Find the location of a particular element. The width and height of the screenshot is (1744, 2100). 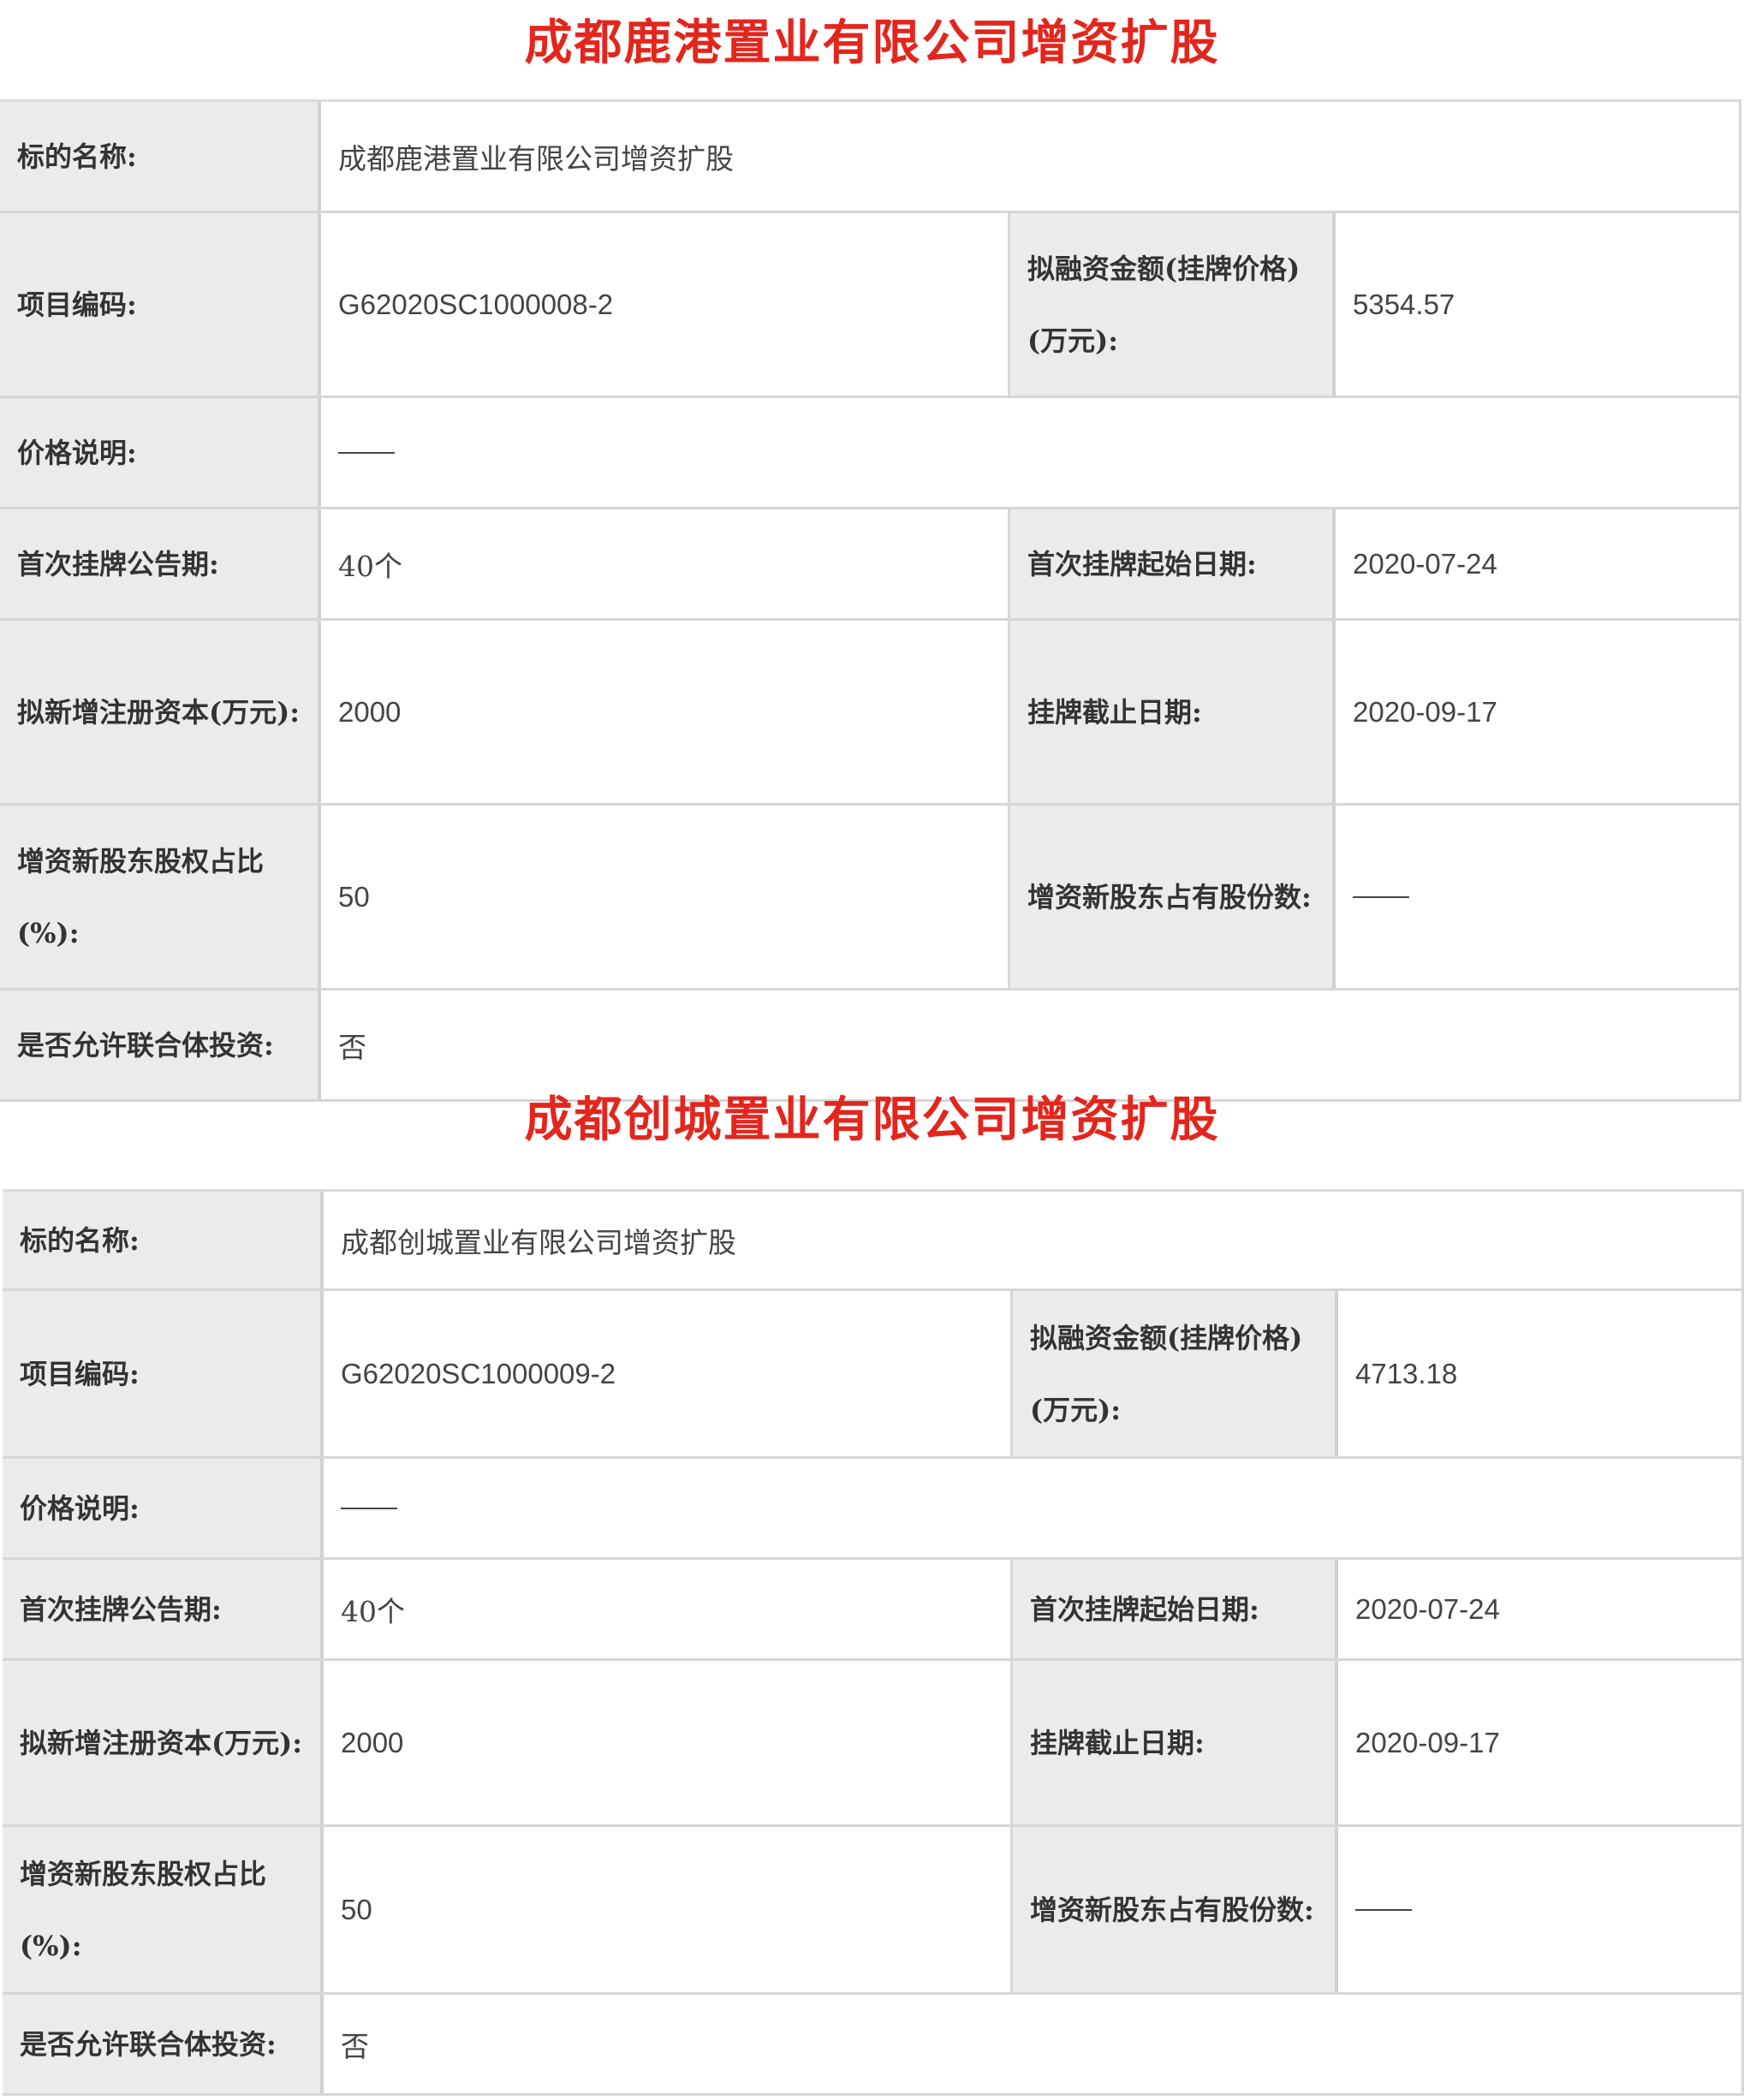

field-value: 5354.57 is located at coordinates (1404, 304).